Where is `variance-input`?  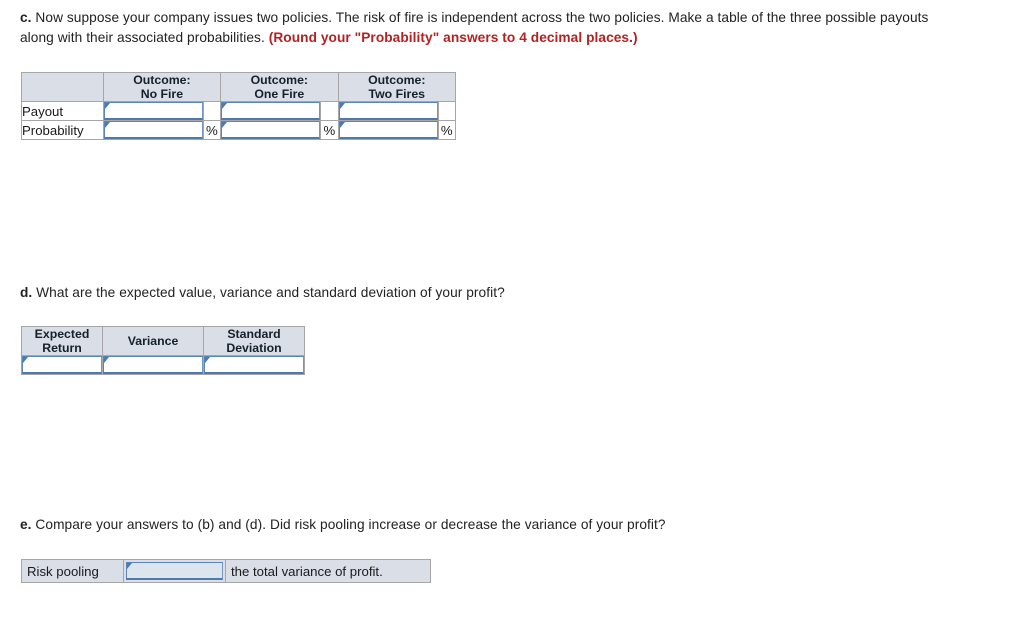
variance-input is located at coordinates (153, 365).